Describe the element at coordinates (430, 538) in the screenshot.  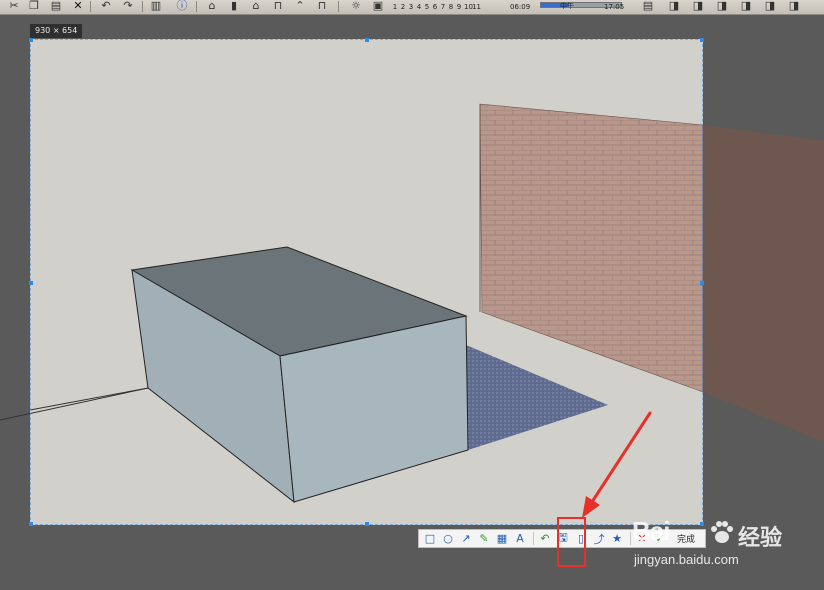
I see `rectangle-tool-button: □` at that location.